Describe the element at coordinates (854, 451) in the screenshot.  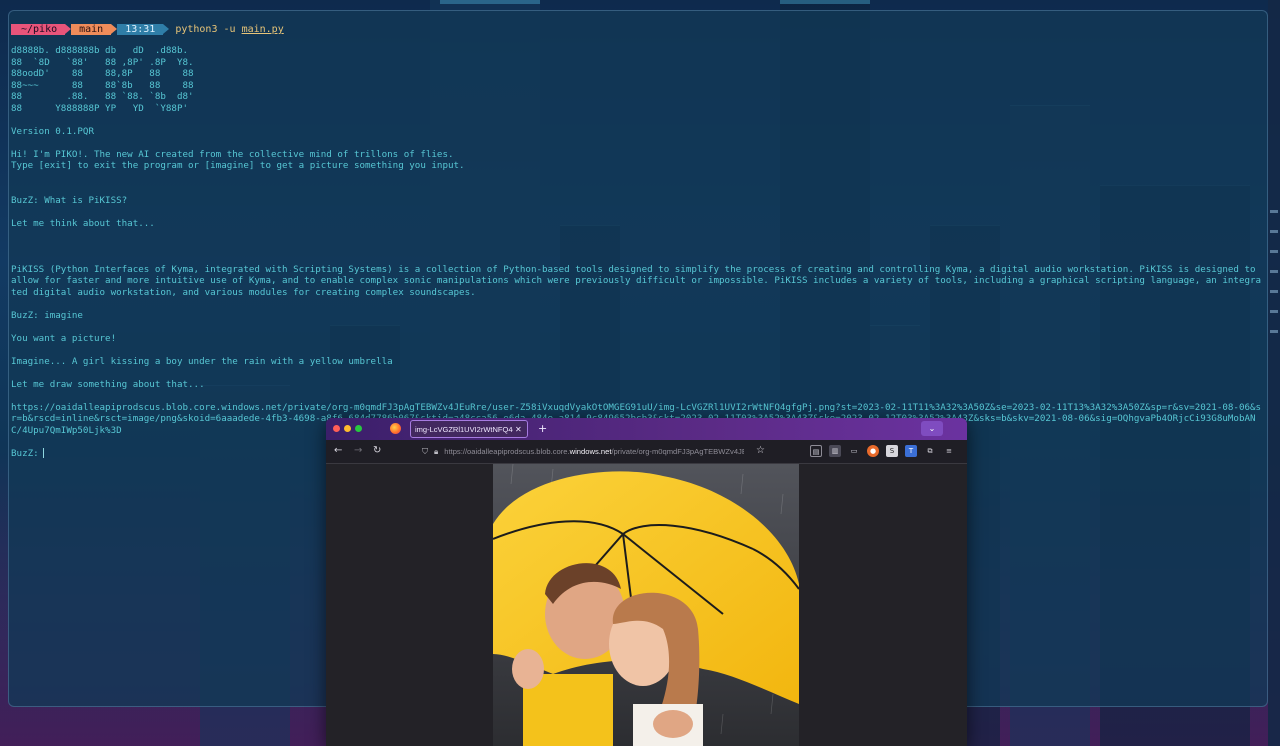
I see `sidebar-icon: ▭` at that location.